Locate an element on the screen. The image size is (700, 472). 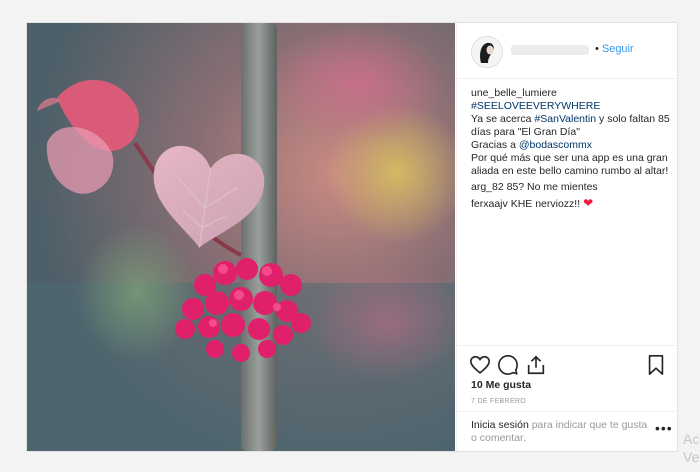
actions-bar is located at coordinates (568, 363).